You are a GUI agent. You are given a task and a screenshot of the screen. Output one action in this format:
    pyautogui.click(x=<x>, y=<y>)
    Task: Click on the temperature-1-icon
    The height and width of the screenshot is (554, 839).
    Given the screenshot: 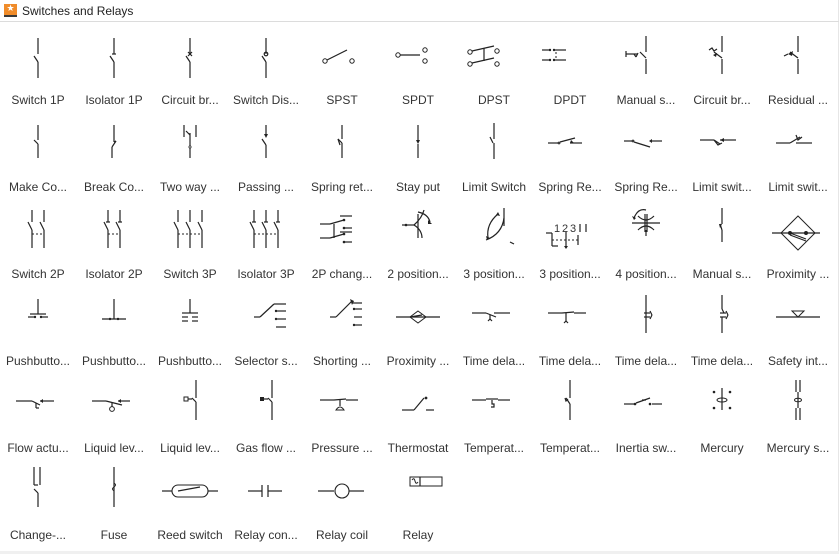 What is the action you would take?
    pyautogui.click(x=491, y=403)
    